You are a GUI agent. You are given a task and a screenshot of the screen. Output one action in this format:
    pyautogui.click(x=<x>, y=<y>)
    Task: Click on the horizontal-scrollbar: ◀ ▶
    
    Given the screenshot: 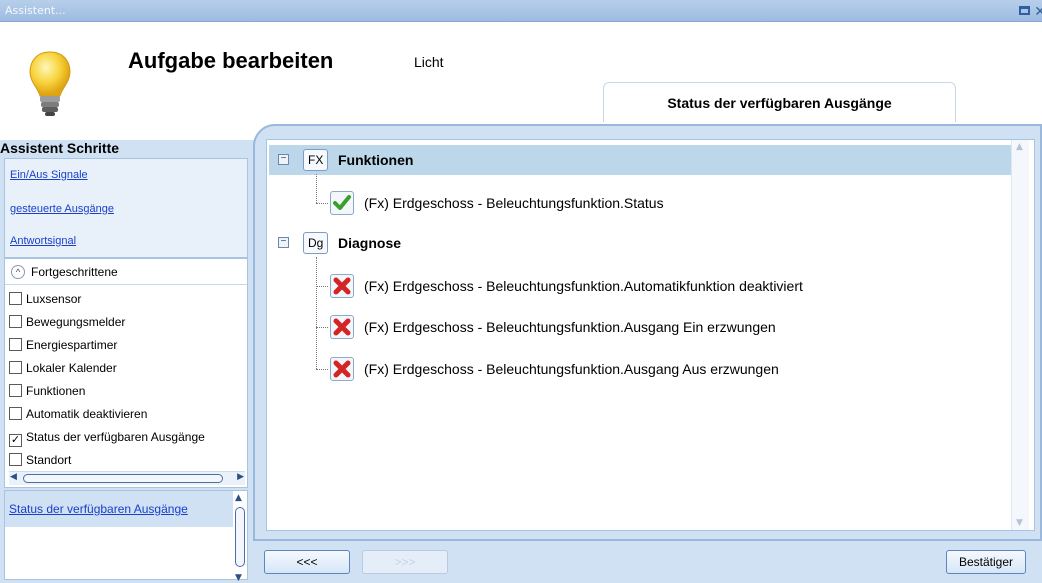 What is the action you would take?
    pyautogui.click(x=127, y=478)
    